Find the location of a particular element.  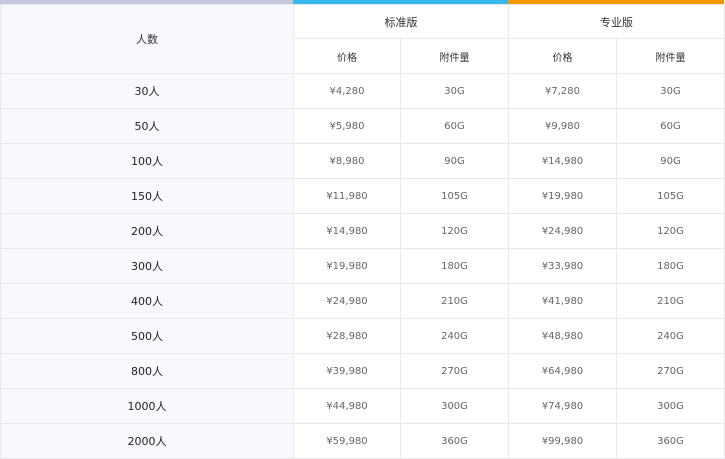

standard-price-cell: ¥19,980 is located at coordinates (347, 266).